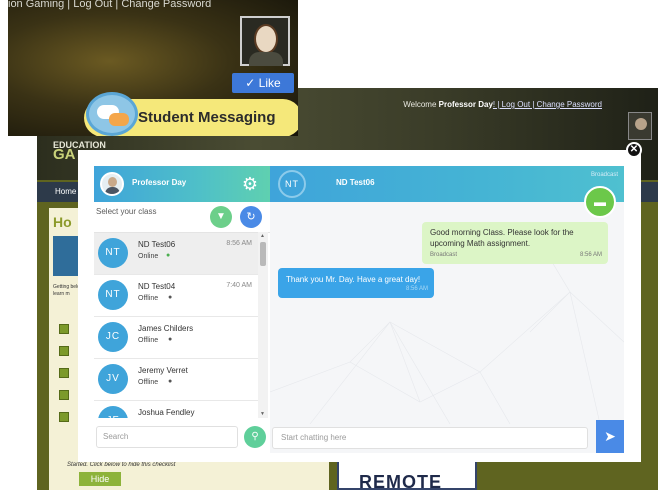 This screenshot has width=658, height=490. I want to click on contact-name: ND Test06, so click(157, 244).